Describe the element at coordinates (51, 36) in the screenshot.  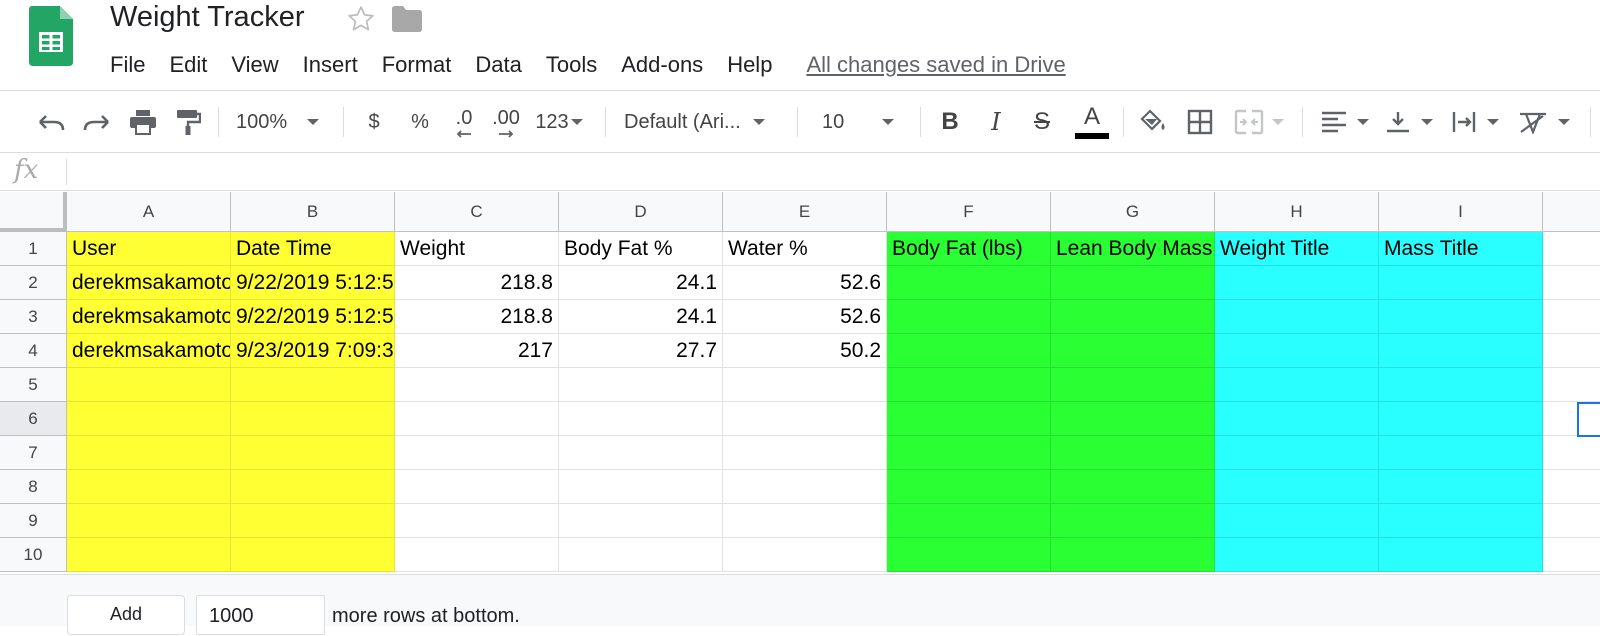
I see `sheets-logo-icon` at that location.